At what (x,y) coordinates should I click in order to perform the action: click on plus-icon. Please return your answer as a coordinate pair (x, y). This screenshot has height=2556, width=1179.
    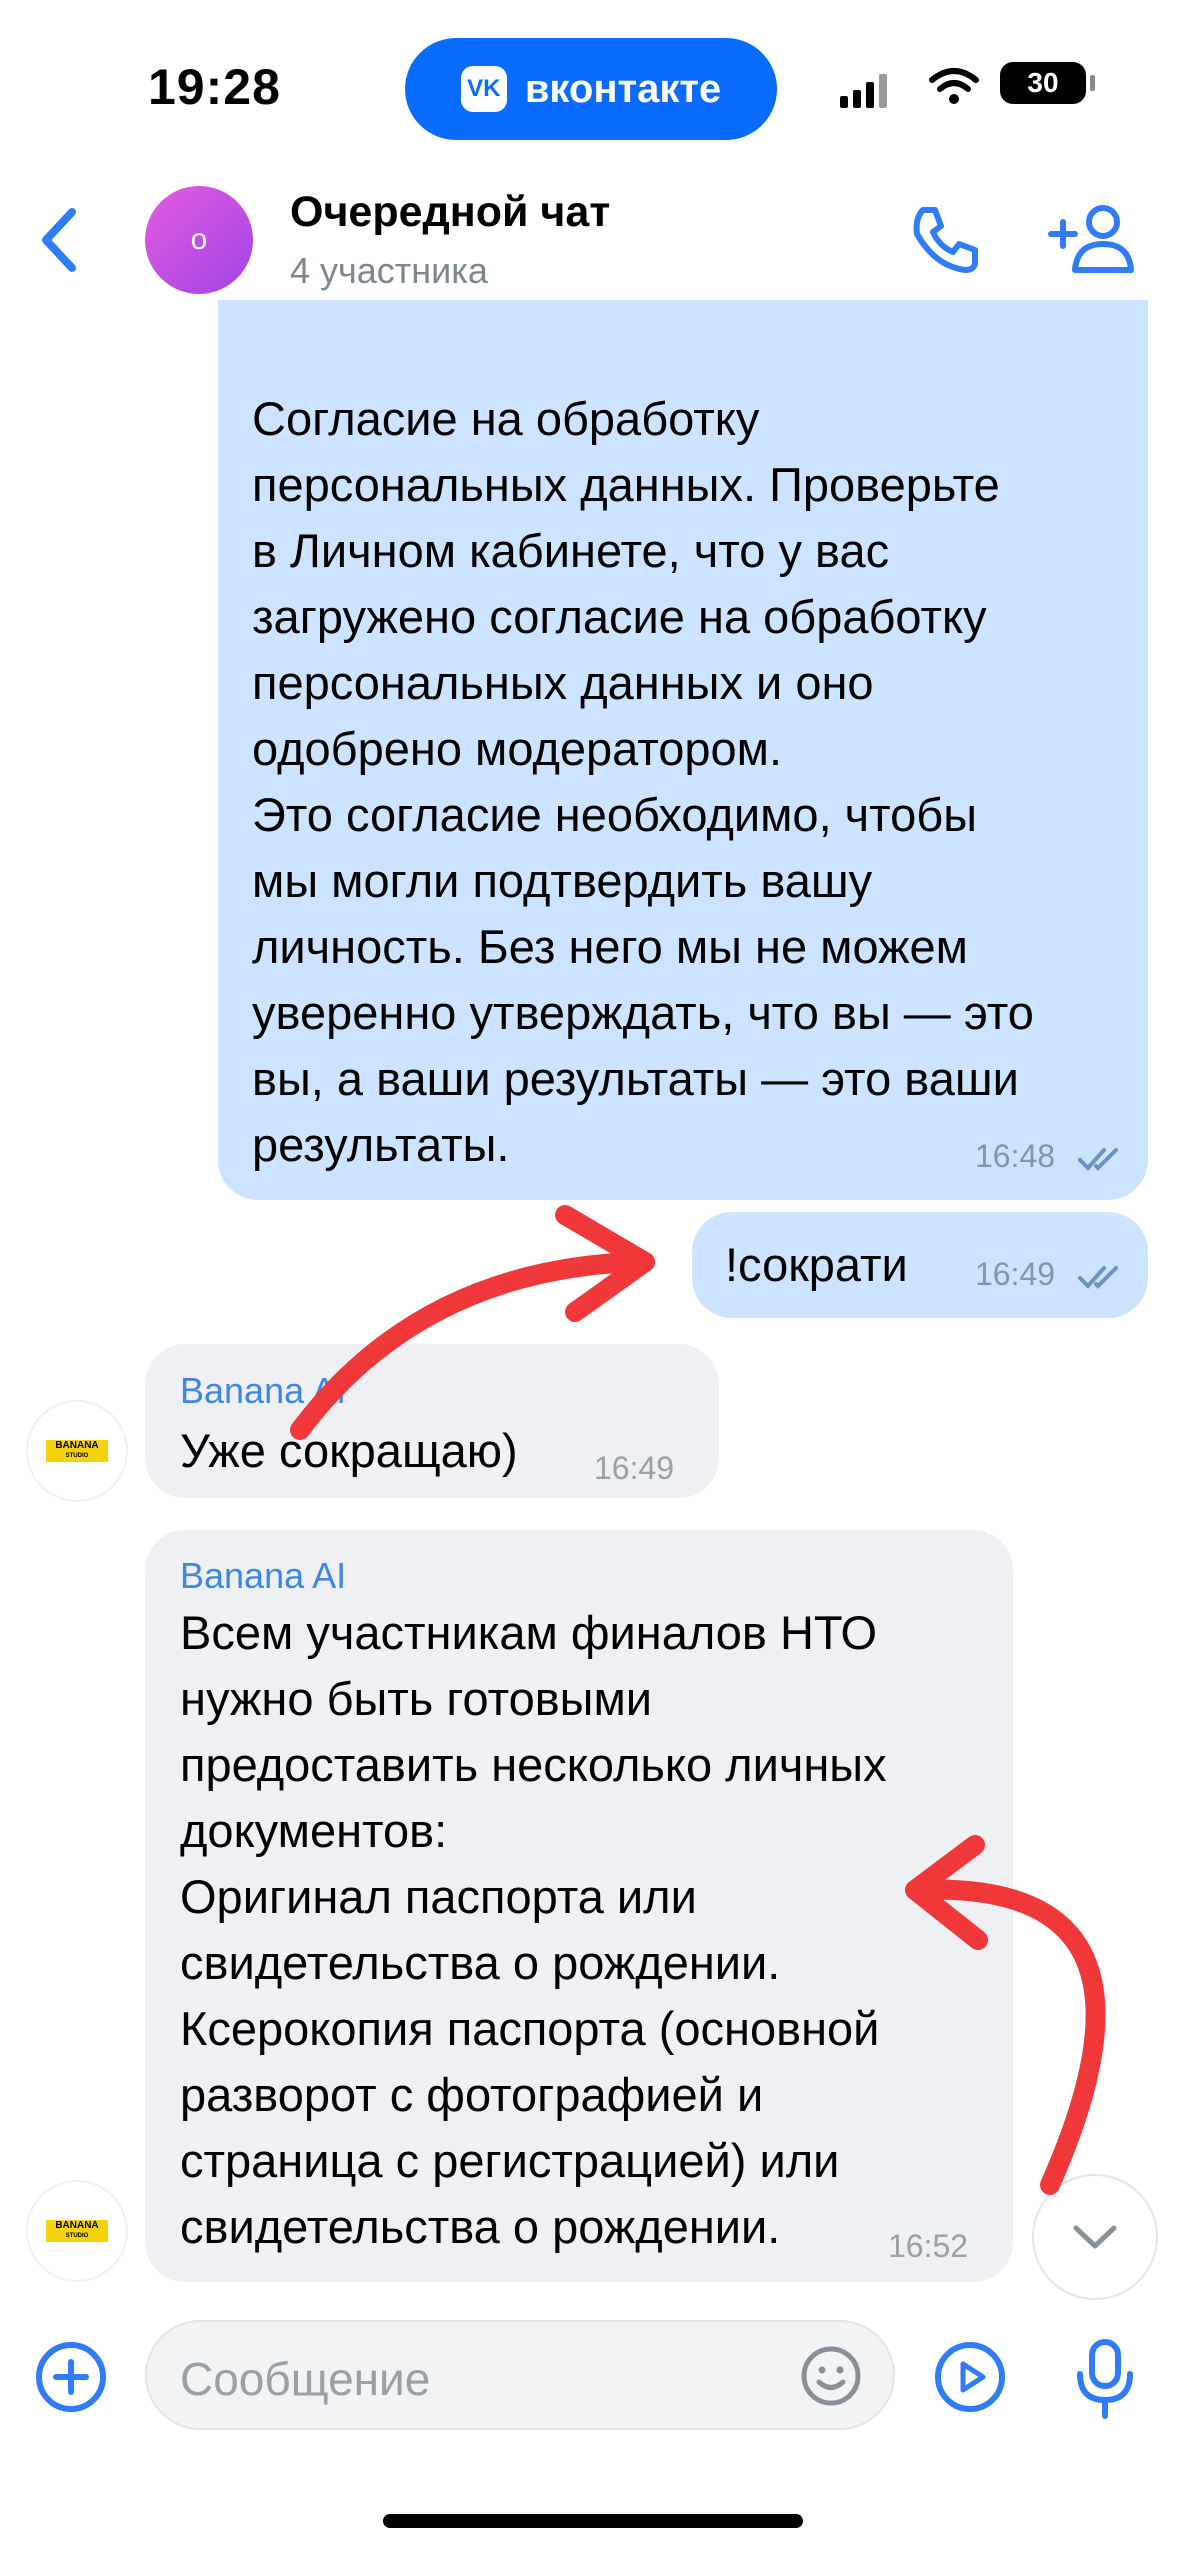
    Looking at the image, I should click on (71, 2377).